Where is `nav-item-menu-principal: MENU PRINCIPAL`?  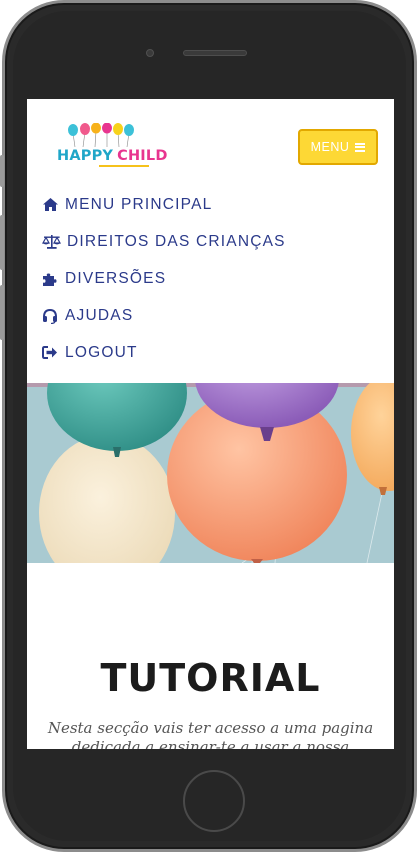
nav-item-menu-principal: MENU PRINCIPAL is located at coordinates (164, 204).